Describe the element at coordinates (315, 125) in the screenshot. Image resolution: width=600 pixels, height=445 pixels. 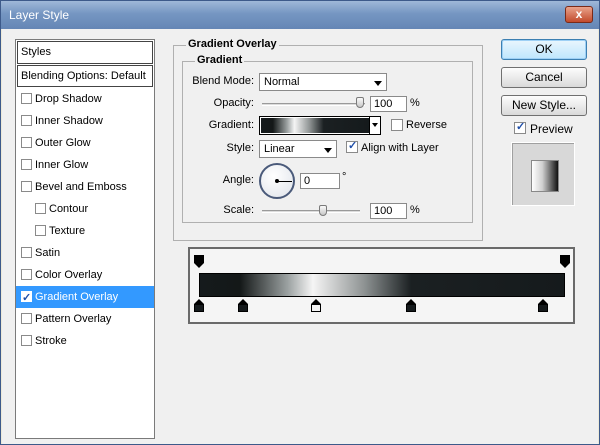
I see `gradient-swatch` at that location.